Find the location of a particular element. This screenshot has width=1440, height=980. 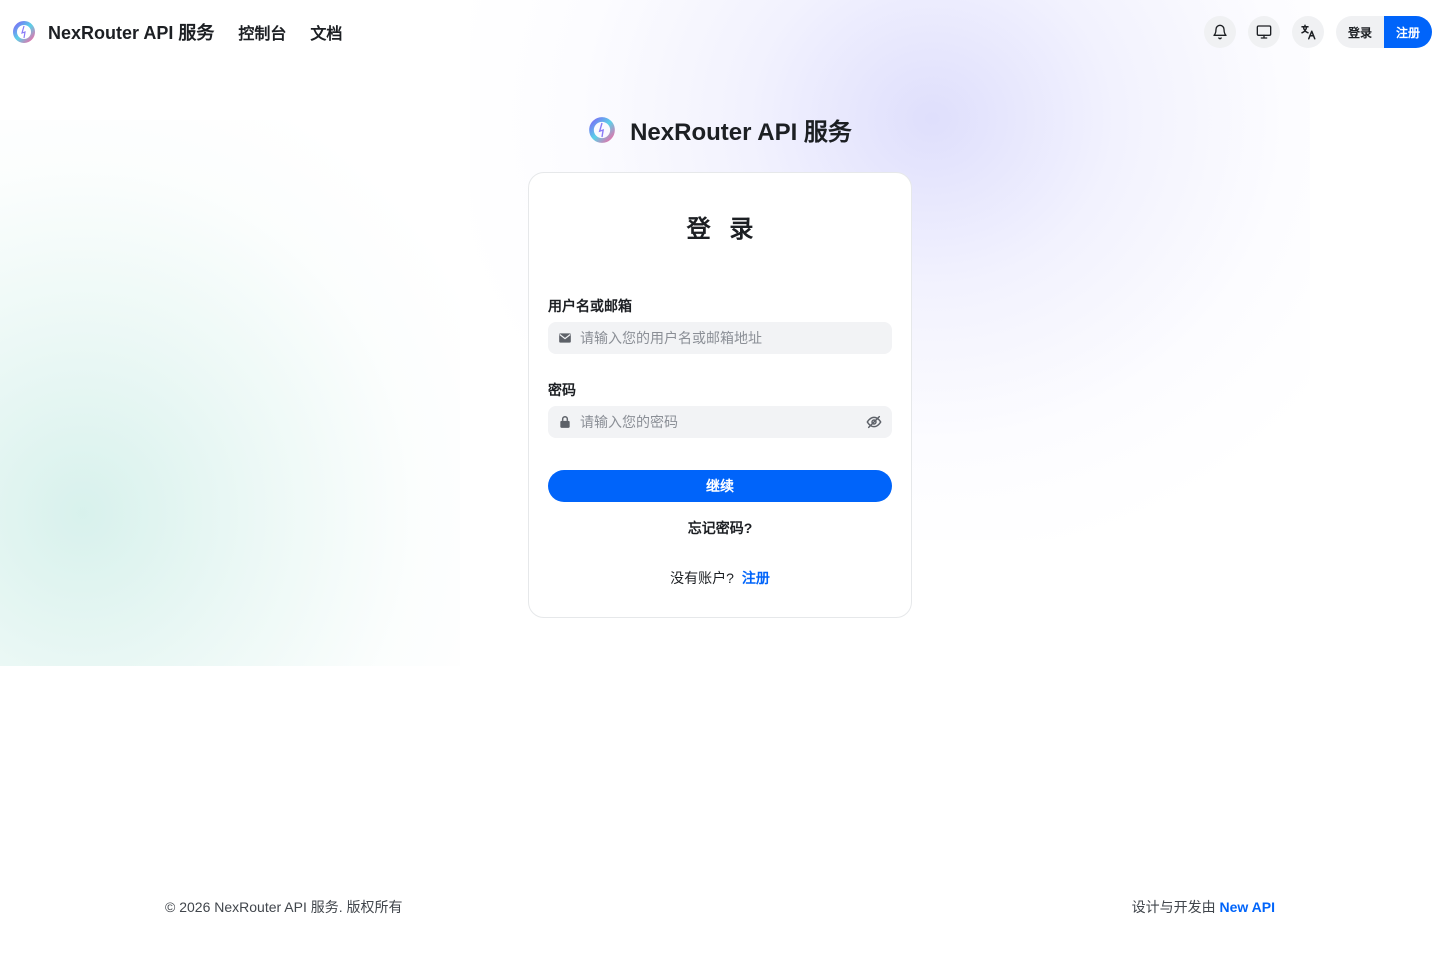

username-field-wrapper is located at coordinates (720, 338).